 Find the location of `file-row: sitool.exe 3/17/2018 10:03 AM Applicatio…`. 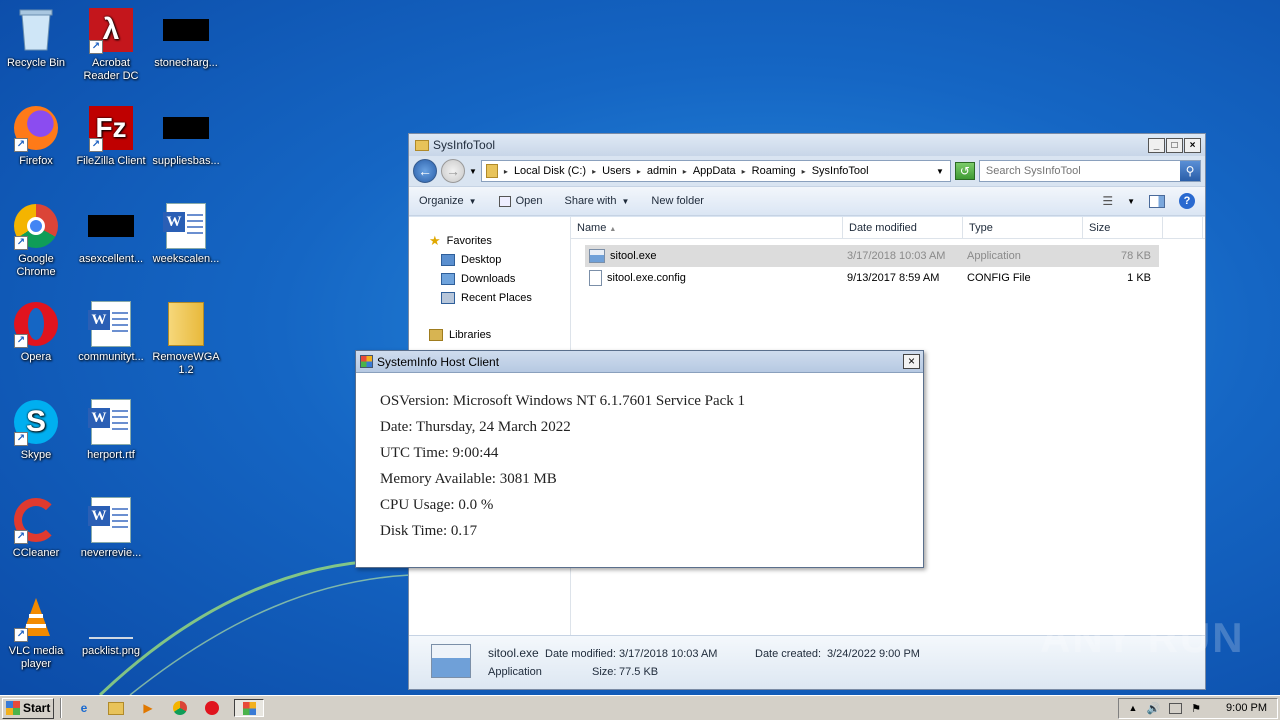

file-row: sitool.exe 3/17/2018 10:03 AM Applicatio… is located at coordinates (872, 256).